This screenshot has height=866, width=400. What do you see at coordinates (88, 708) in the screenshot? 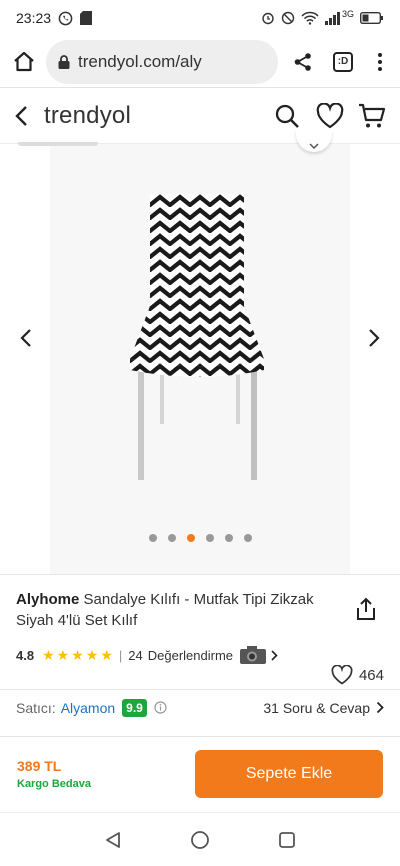
I see `seller-name: Alyamon` at bounding box center [88, 708].